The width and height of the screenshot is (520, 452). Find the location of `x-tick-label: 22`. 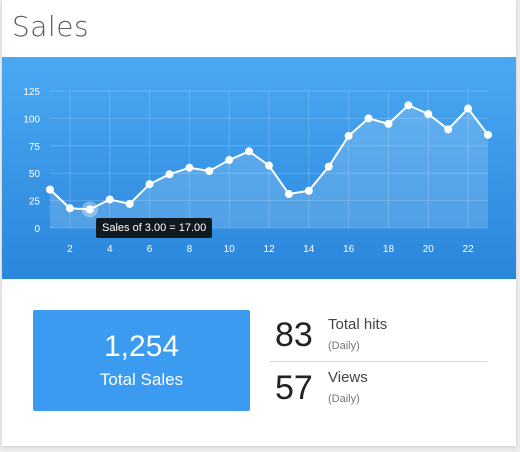

x-tick-label: 22 is located at coordinates (469, 249).